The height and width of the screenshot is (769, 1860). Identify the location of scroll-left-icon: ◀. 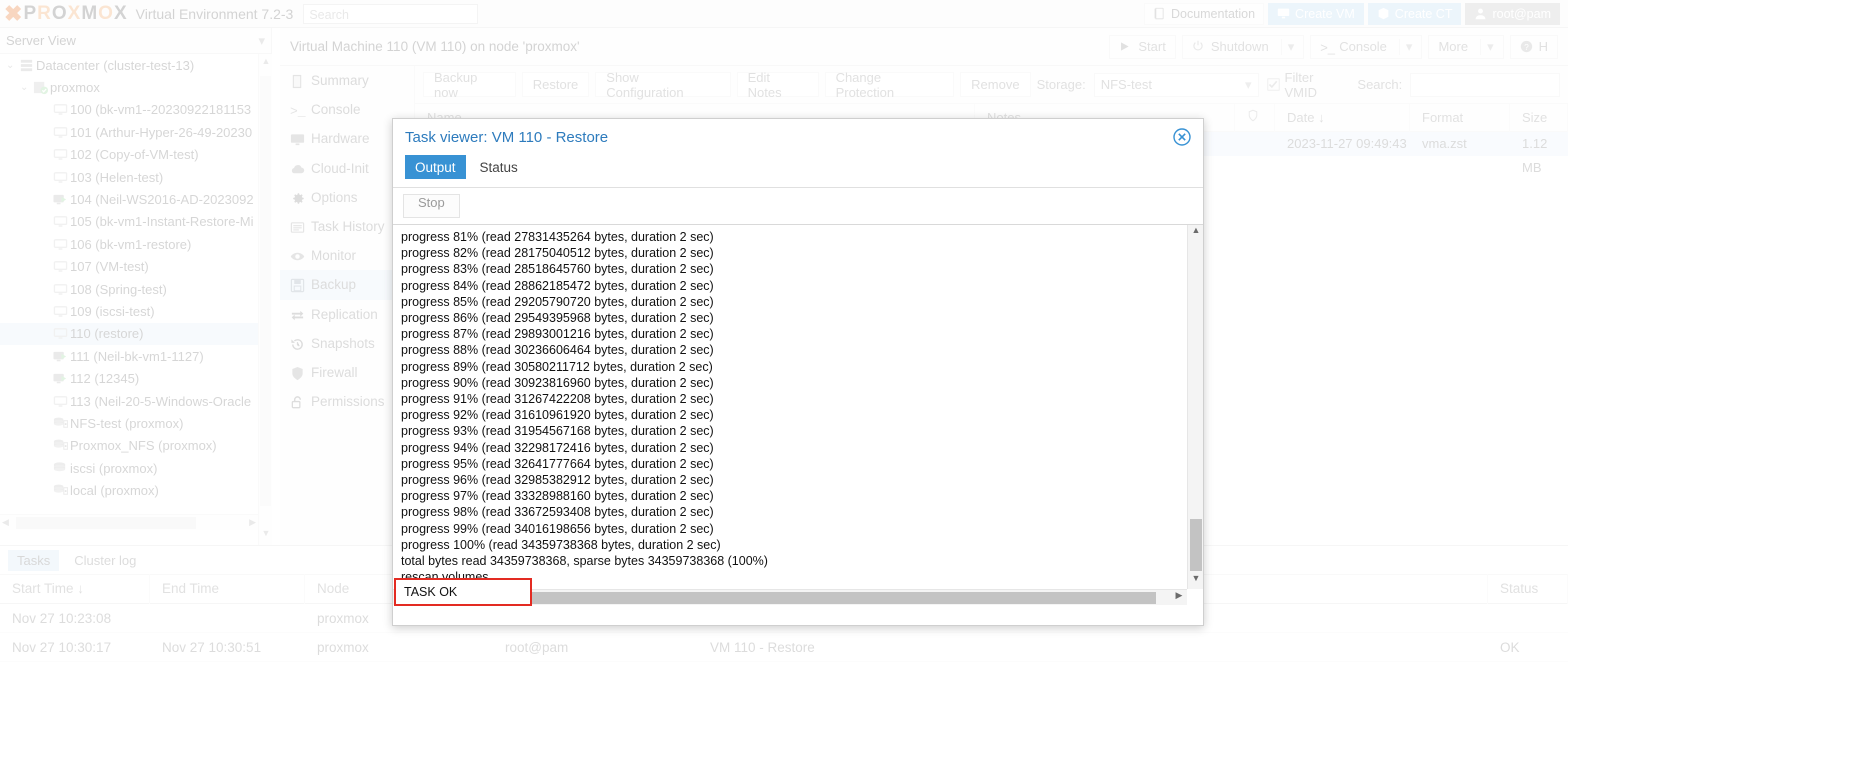
(5, 522).